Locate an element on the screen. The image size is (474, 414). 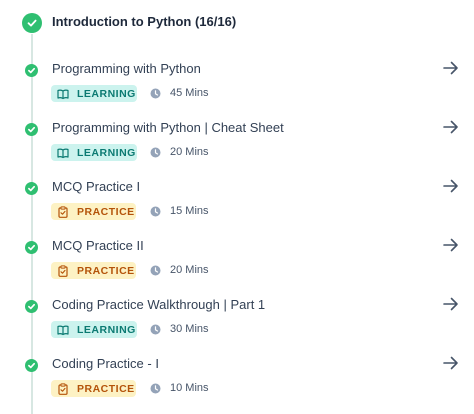
duration: 15 Mins is located at coordinates (179, 211).